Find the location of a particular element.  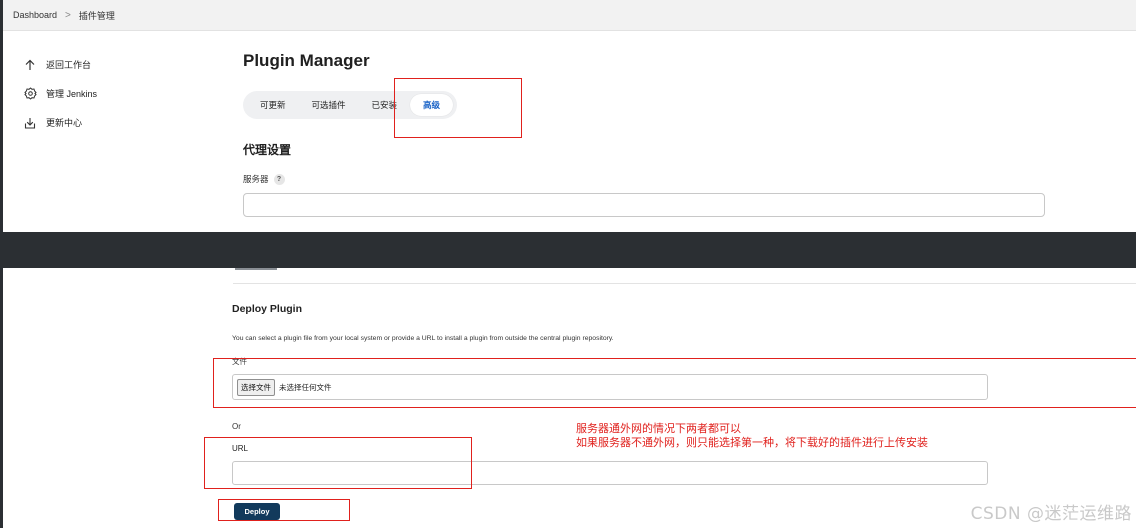

annotation-box-advanced-tab is located at coordinates (458, 108).